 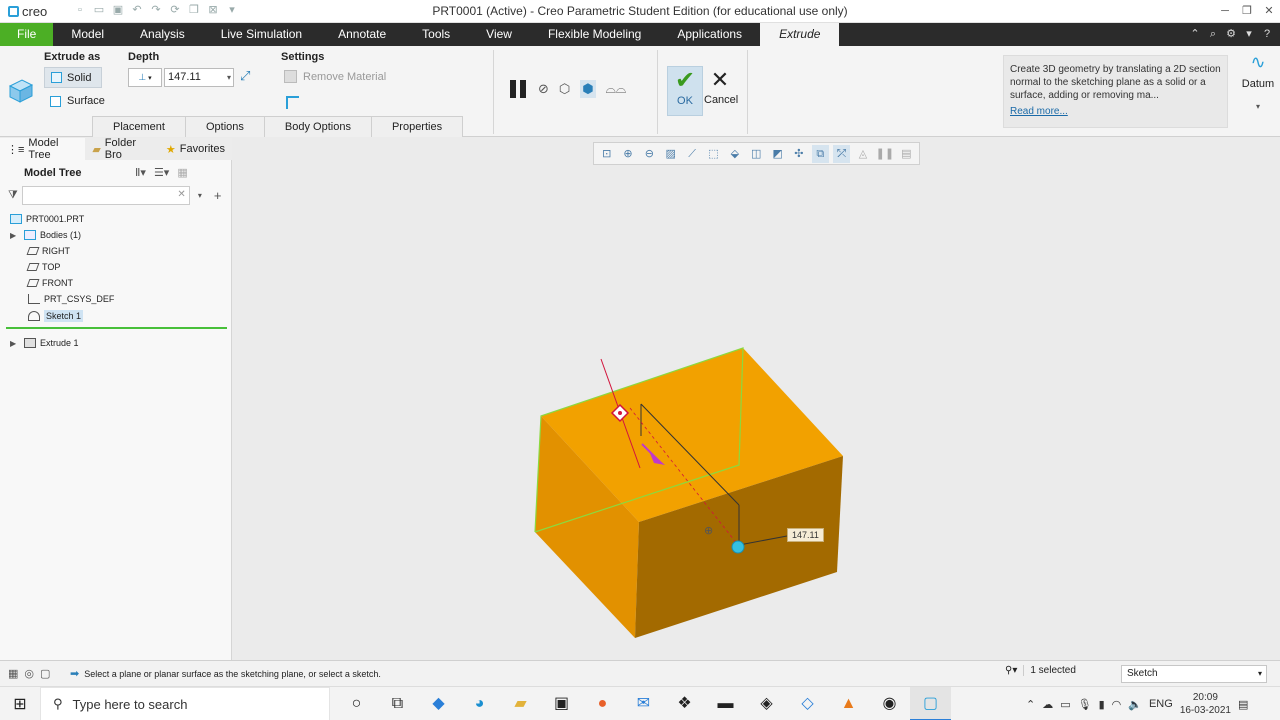 What do you see at coordinates (1195, 34) in the screenshot?
I see `collapse-ribbon-icon: ⌃` at bounding box center [1195, 34].